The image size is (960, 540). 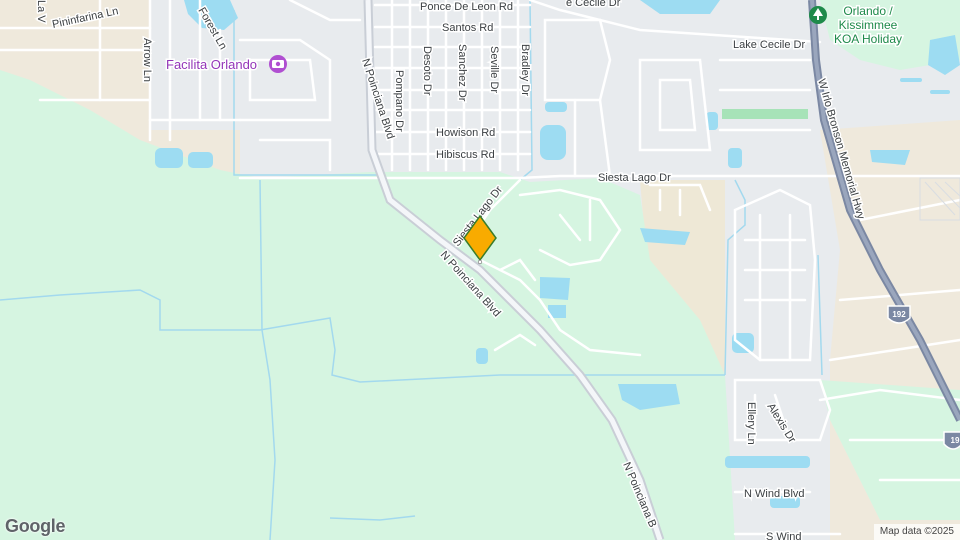 What do you see at coordinates (465, 133) in the screenshot?
I see `label-howison: Howison Rd` at bounding box center [465, 133].